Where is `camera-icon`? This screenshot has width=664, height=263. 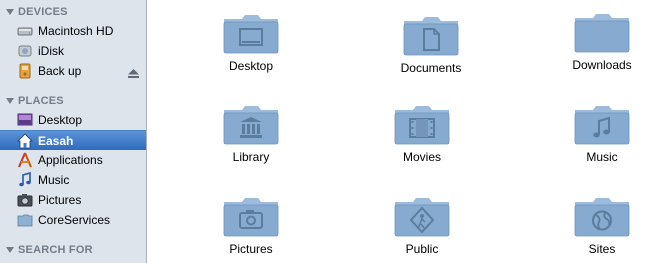 camera-icon is located at coordinates (25, 200).